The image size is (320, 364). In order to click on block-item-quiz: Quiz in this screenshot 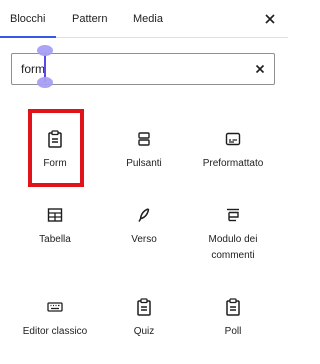, I will do `click(144, 327)`.